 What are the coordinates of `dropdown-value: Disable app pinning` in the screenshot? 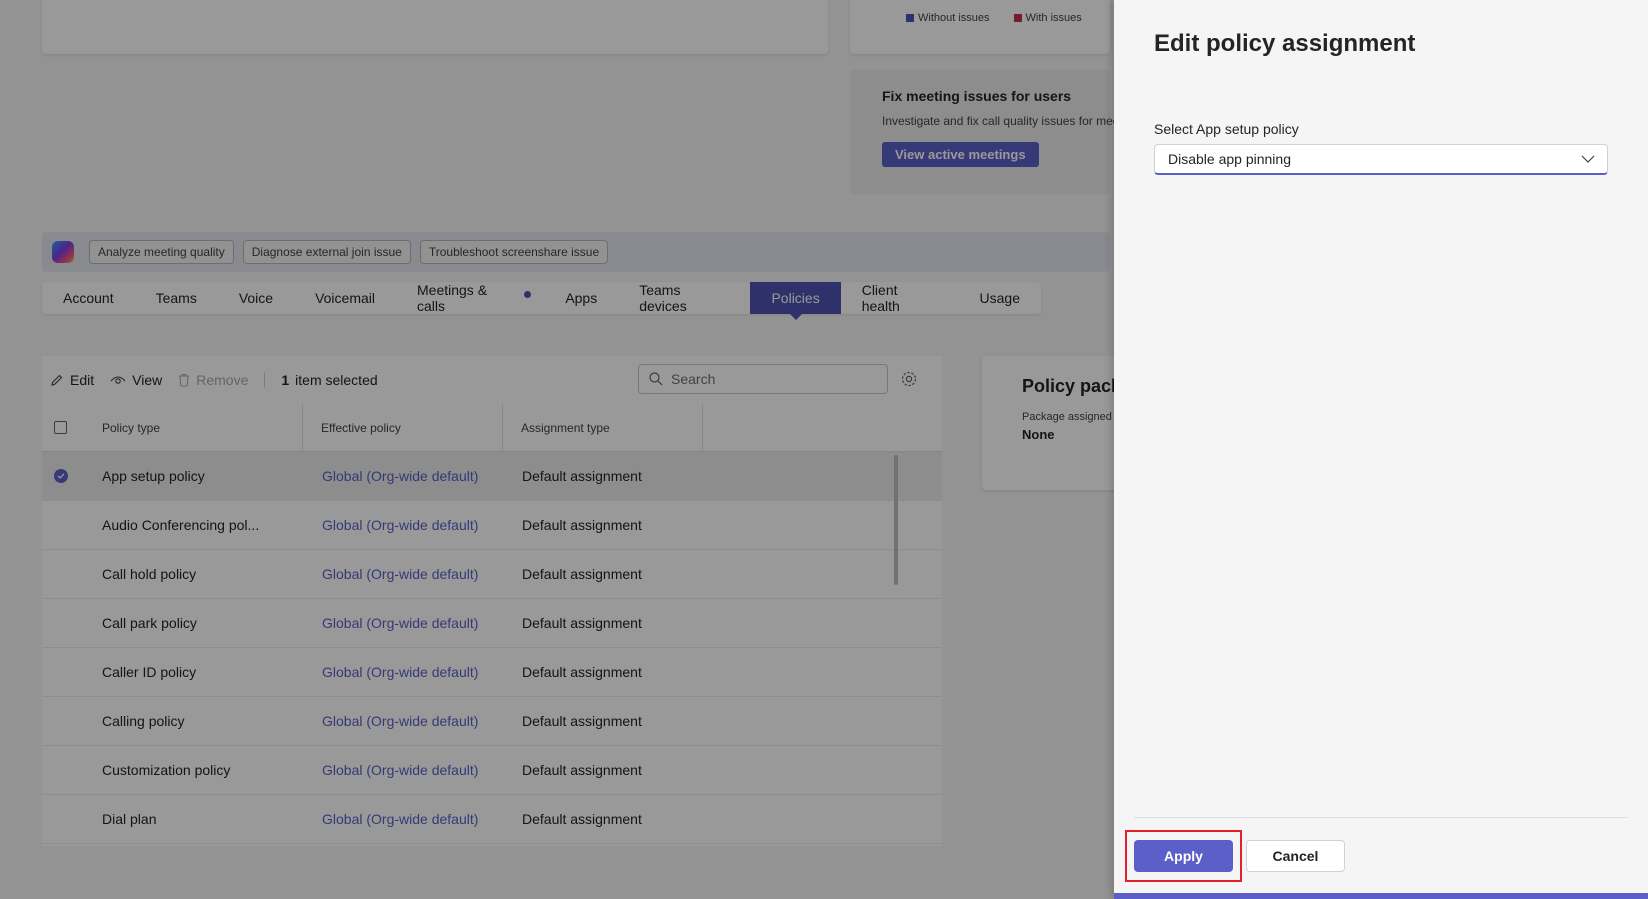 It's located at (1229, 159).